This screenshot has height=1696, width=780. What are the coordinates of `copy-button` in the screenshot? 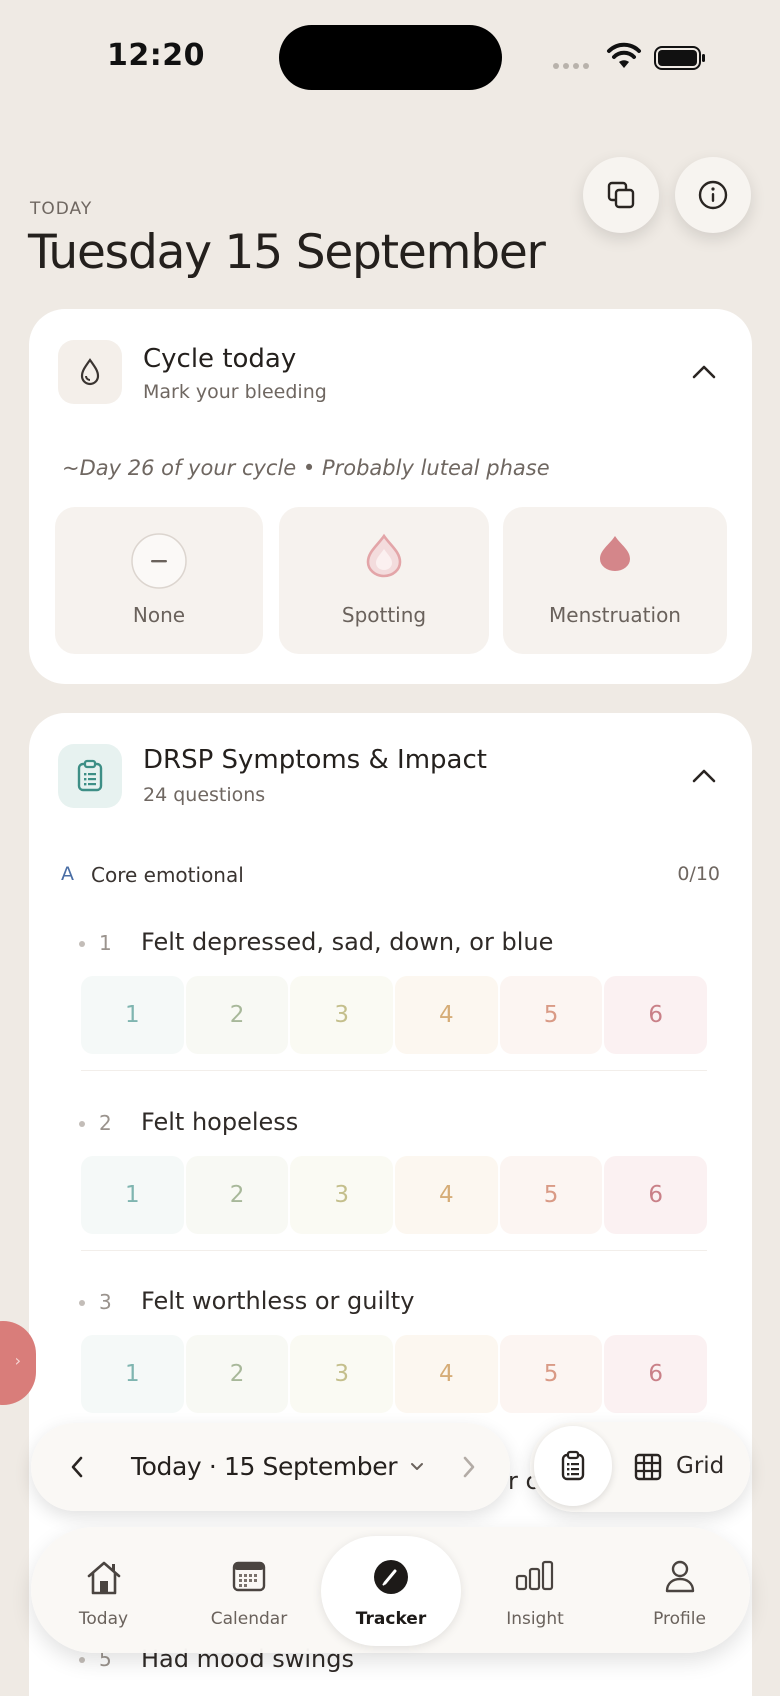 It's located at (621, 195).